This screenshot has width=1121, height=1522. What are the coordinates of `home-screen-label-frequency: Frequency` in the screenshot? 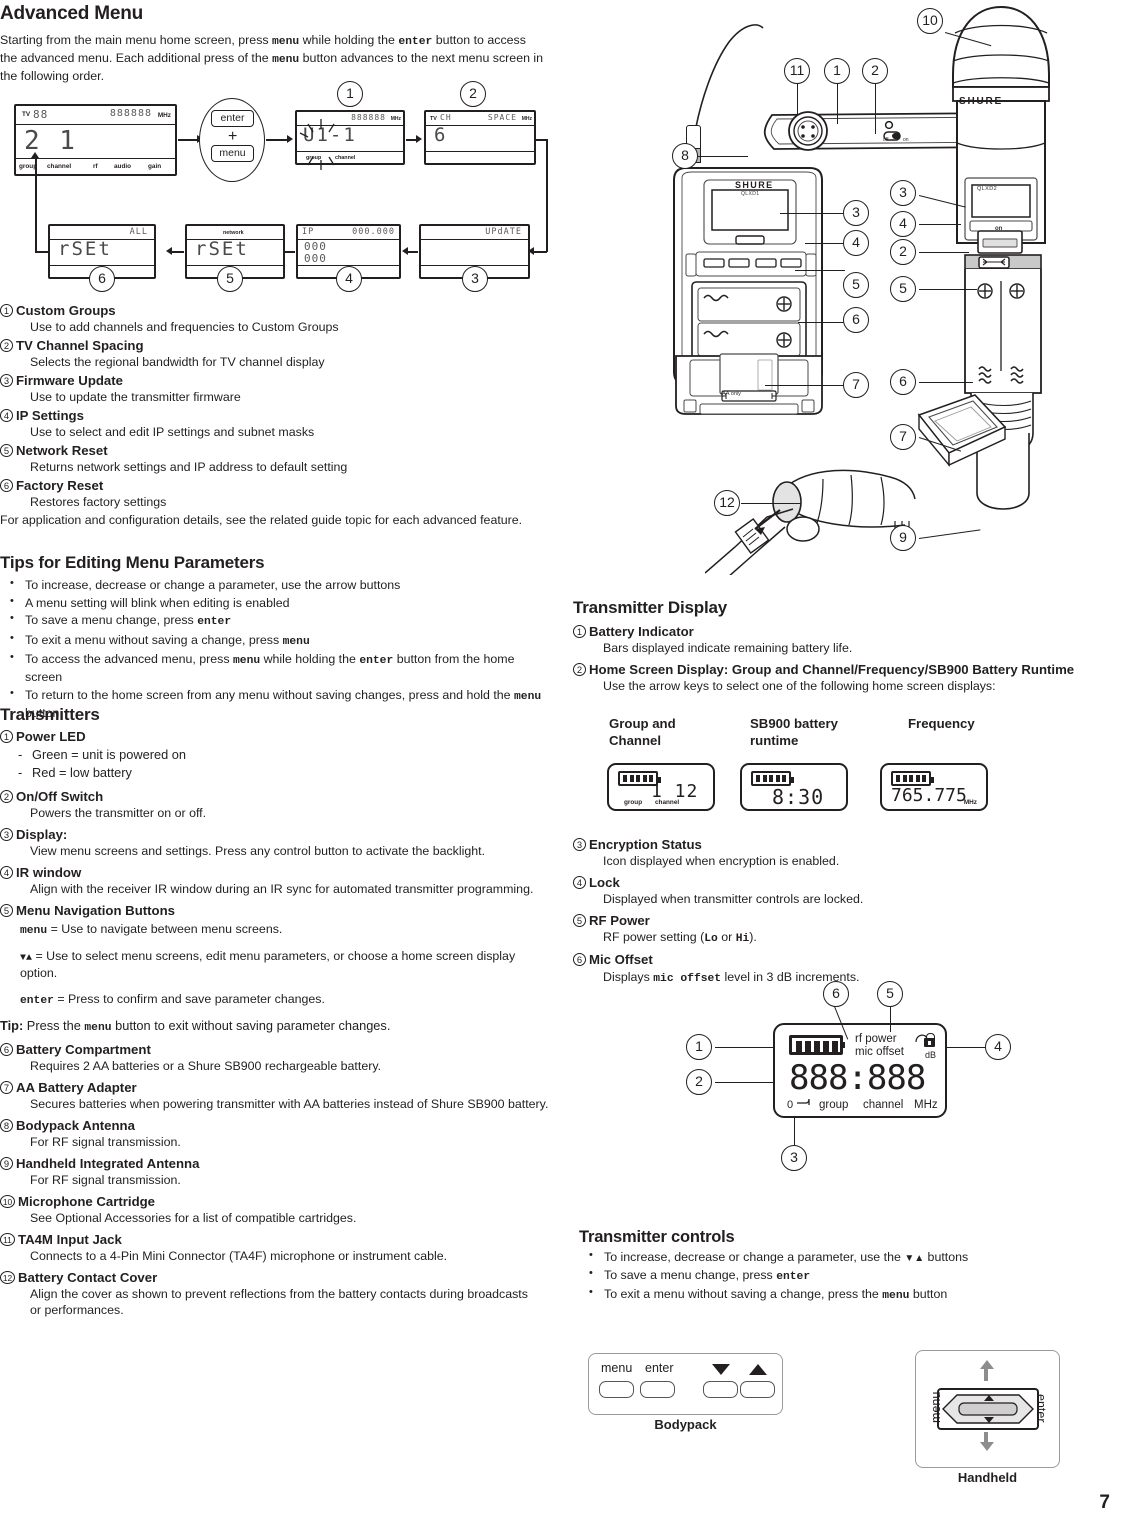 It's located at (941, 723).